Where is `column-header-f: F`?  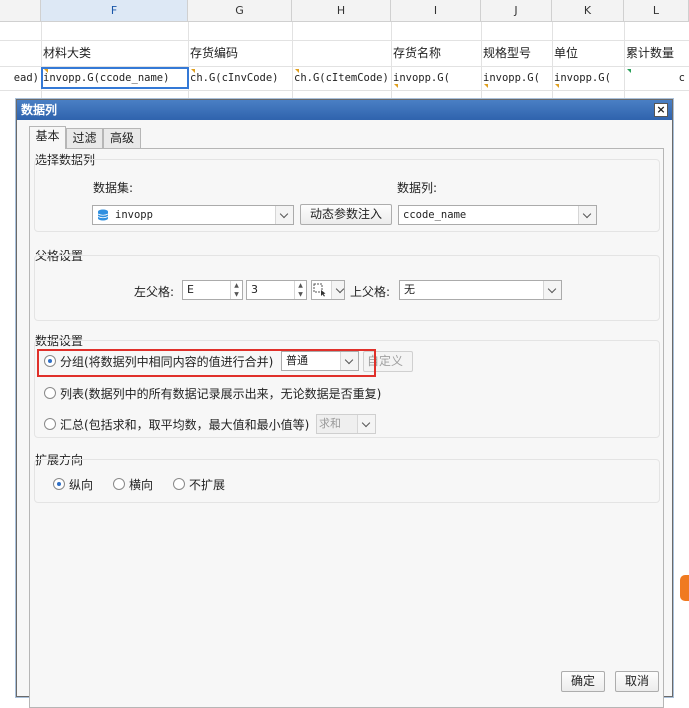 column-header-f: F is located at coordinates (114, 11).